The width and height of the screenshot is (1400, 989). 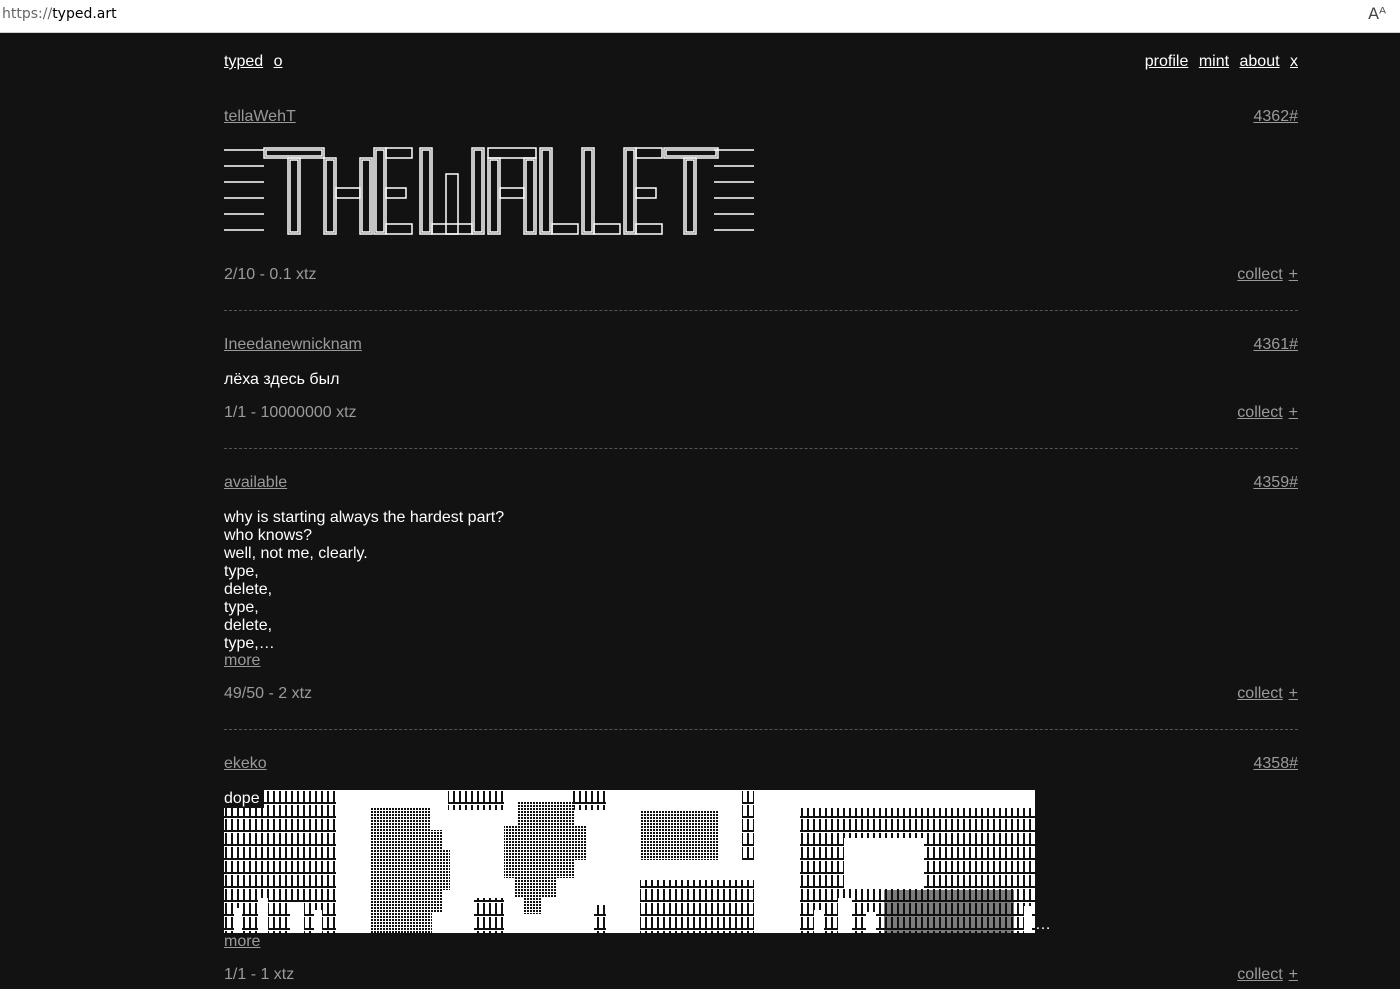 What do you see at coordinates (1276, 345) in the screenshot?
I see `post-number-link: 4361#` at bounding box center [1276, 345].